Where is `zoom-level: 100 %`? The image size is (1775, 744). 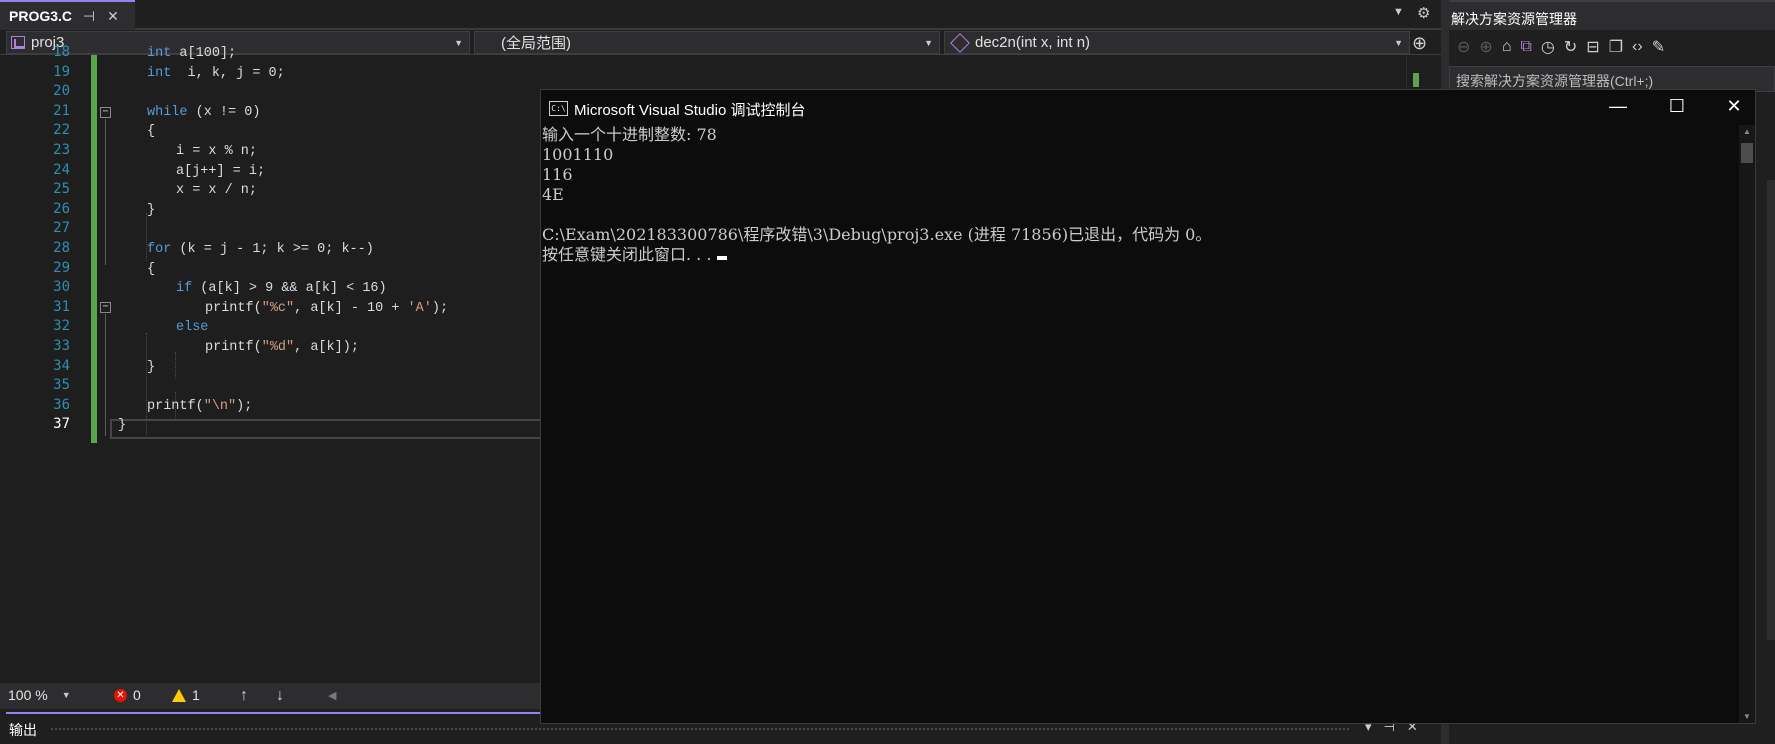
zoom-level: 100 % is located at coordinates (28, 695).